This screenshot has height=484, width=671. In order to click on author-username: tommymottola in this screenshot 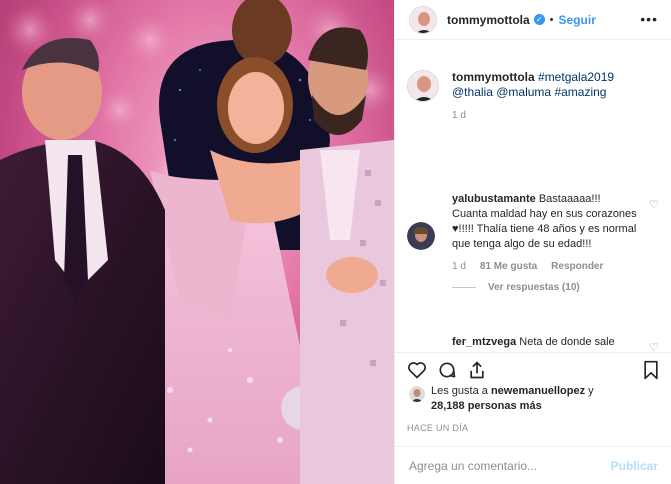, I will do `click(488, 20)`.